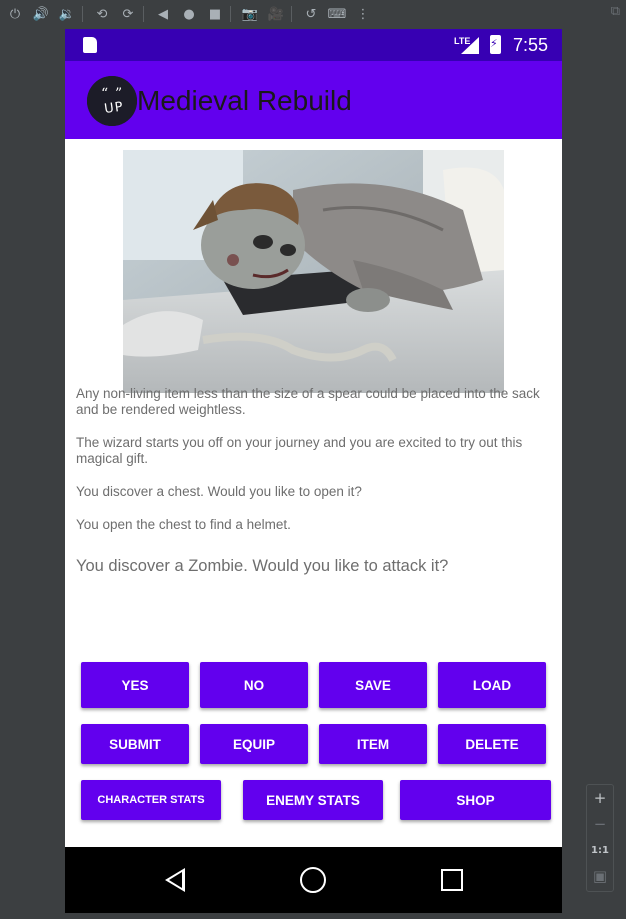  I want to click on zoom-out-icon: −, so click(600, 824).